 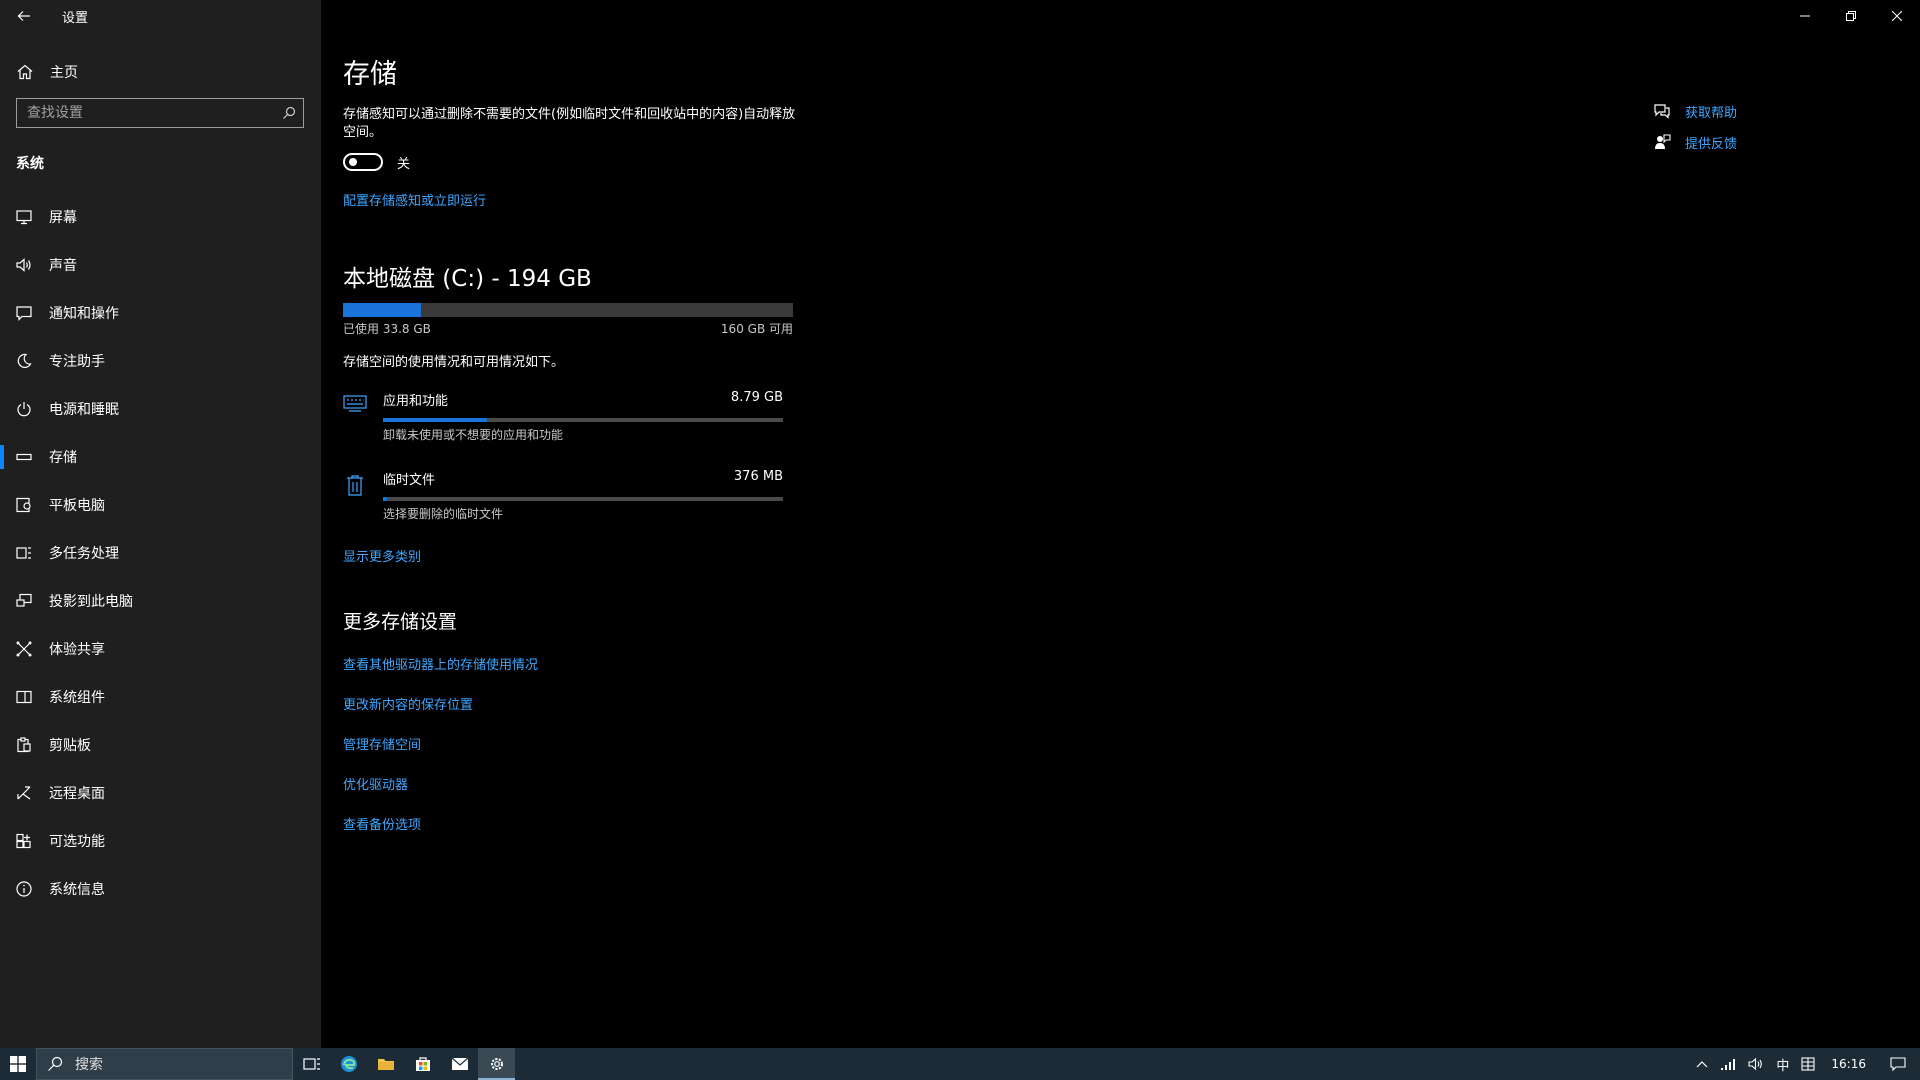 What do you see at coordinates (160, 553) in the screenshot?
I see `sidebar-item-multitasking: 多任务处理` at bounding box center [160, 553].